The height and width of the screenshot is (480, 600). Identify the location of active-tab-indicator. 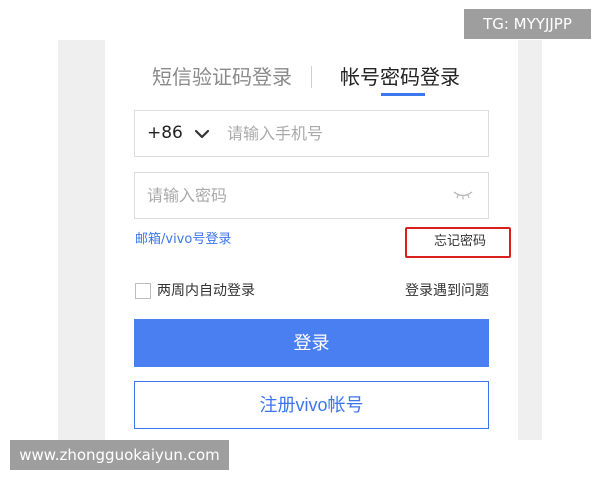
(403, 94).